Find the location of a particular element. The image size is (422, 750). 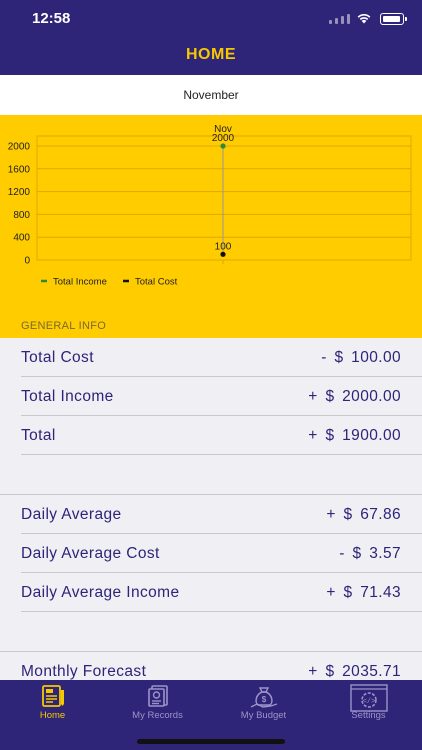

row-label: Monthly Forecast is located at coordinates (84, 671).